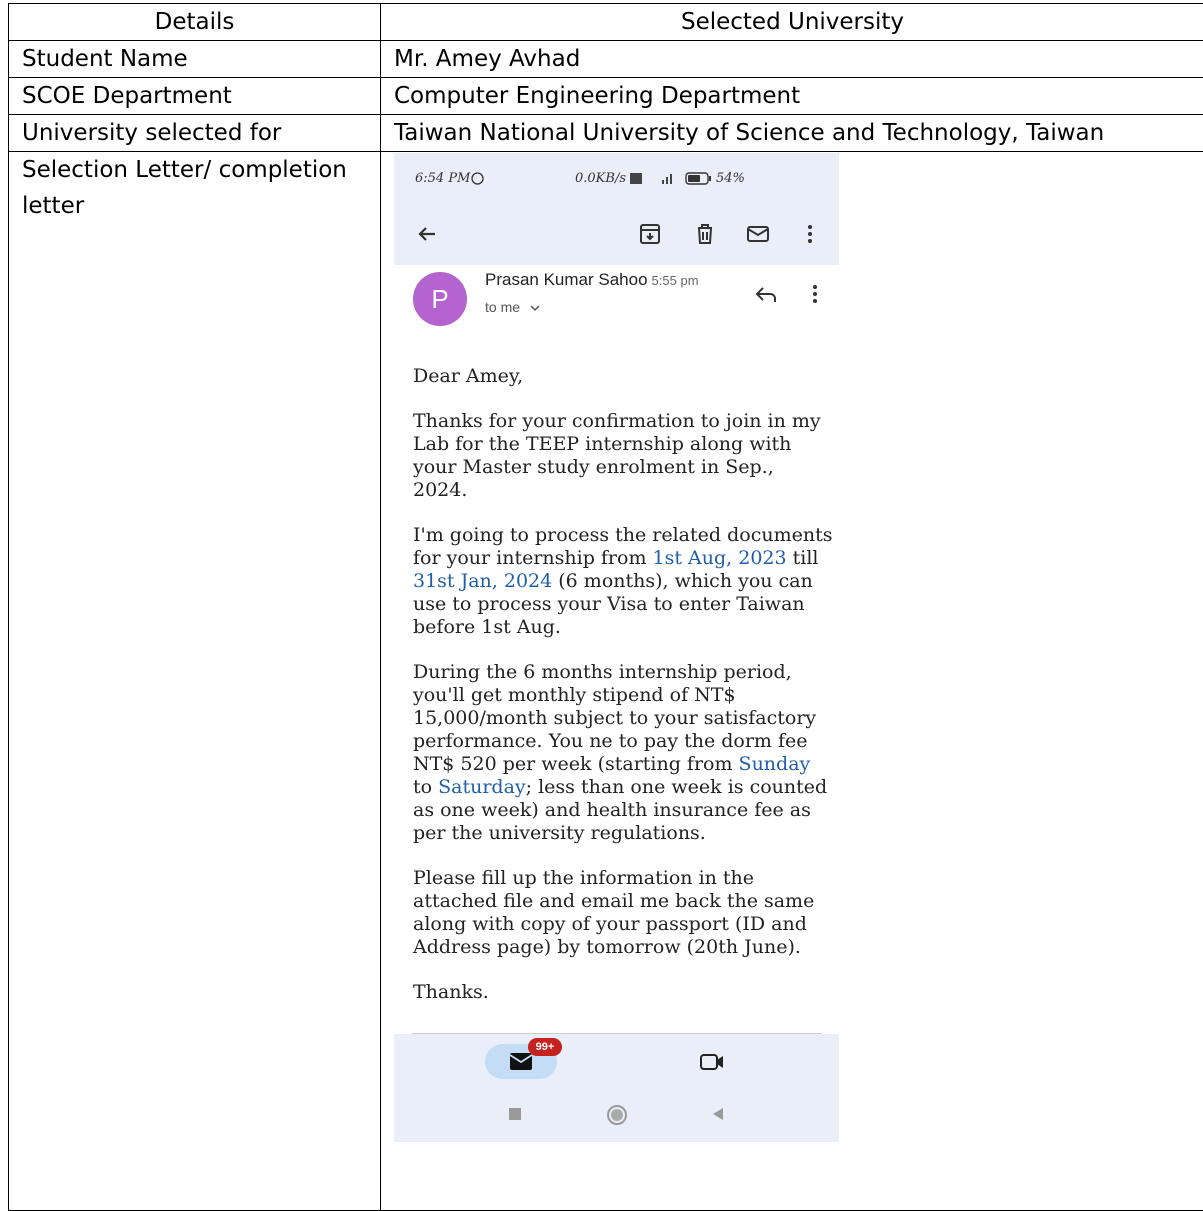  Describe the element at coordinates (600, 178) in the screenshot. I see `status-network: 0.0KB/s` at that location.